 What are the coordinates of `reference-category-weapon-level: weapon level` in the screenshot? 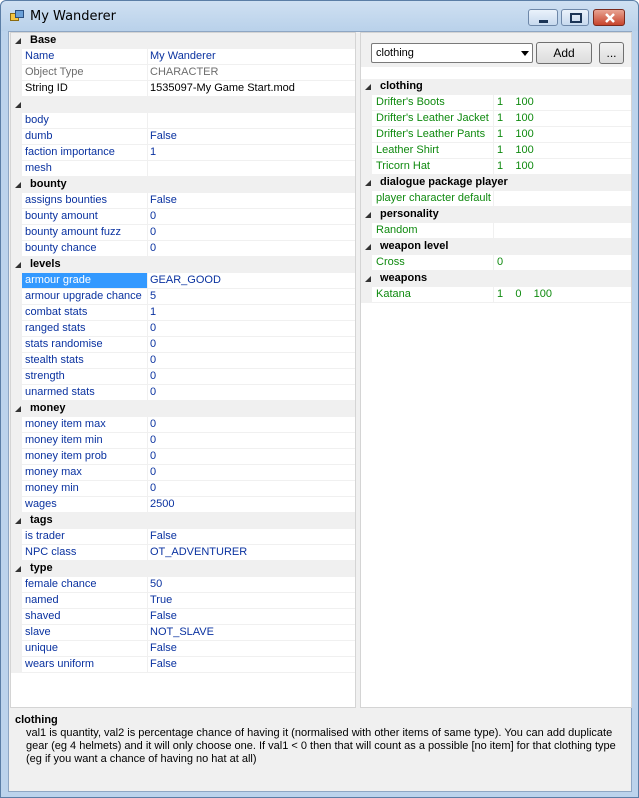 It's located at (496, 247).